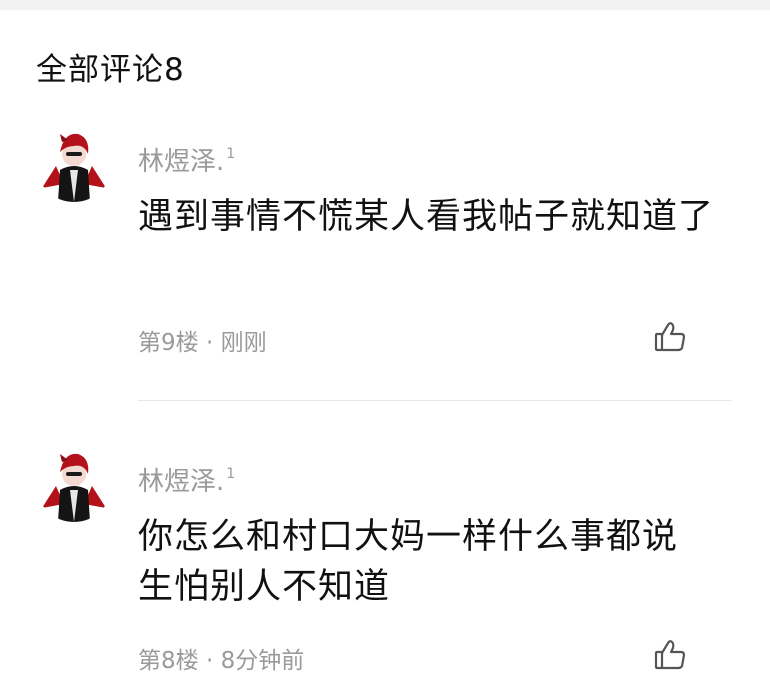 Image resolution: width=770 pixels, height=689 pixels. I want to click on comment-meta: 第8楼 · 8分钟前, so click(221, 661).